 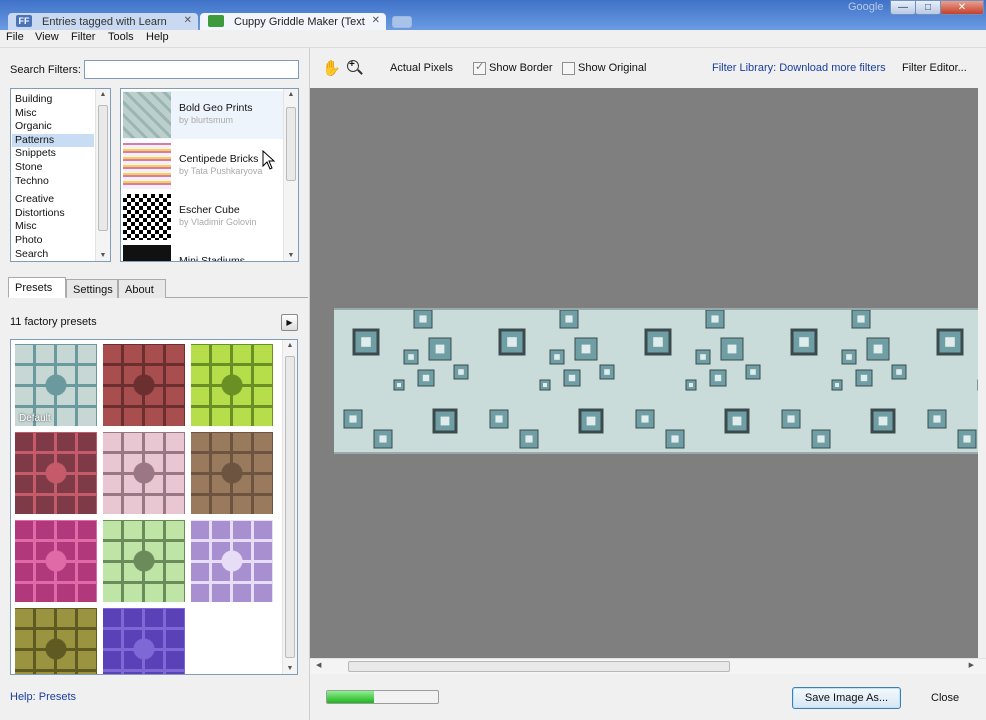 I want to click on menu-tools: Tools, so click(x=121, y=37).